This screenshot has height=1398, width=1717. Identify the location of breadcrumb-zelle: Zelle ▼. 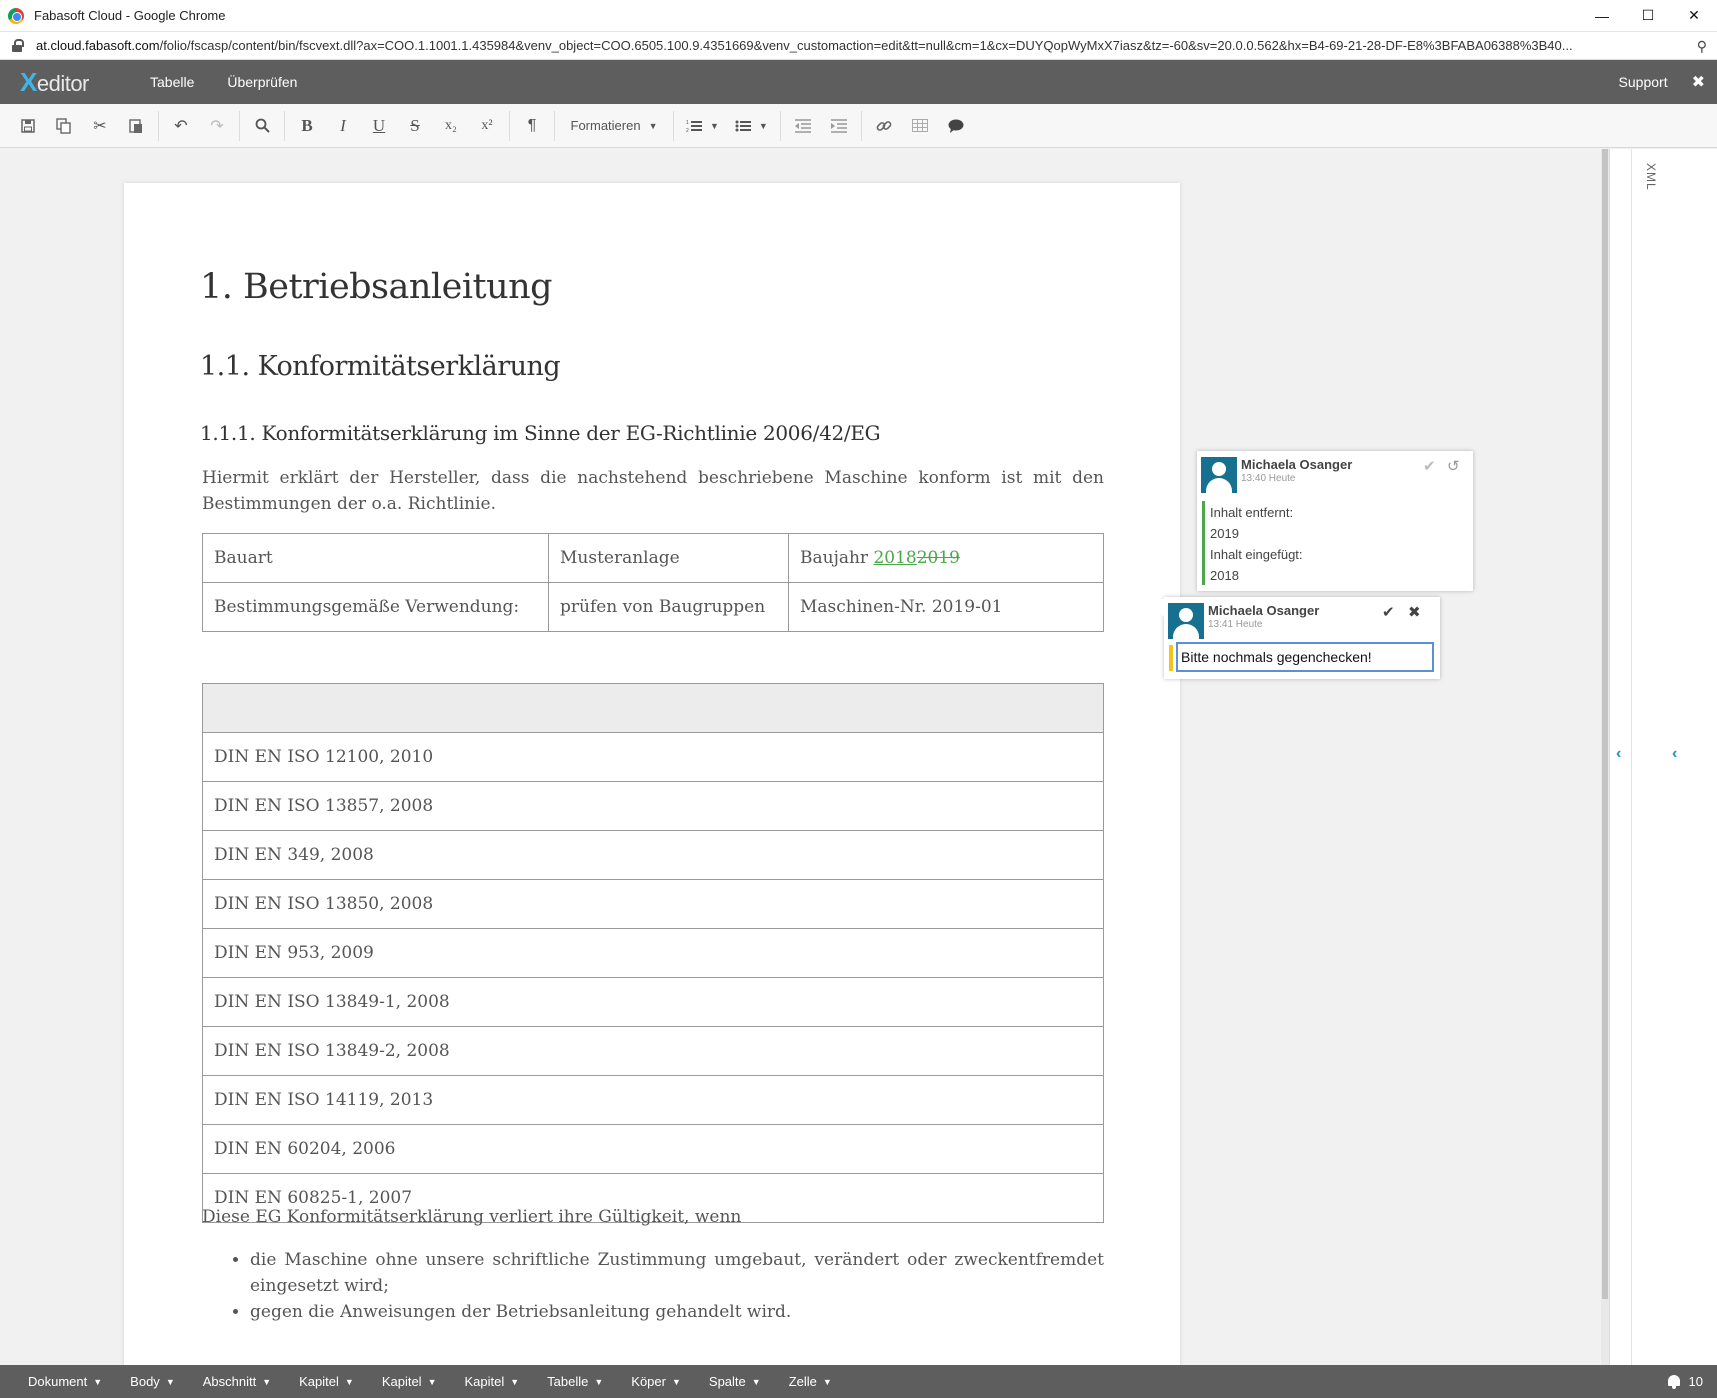
(810, 1381).